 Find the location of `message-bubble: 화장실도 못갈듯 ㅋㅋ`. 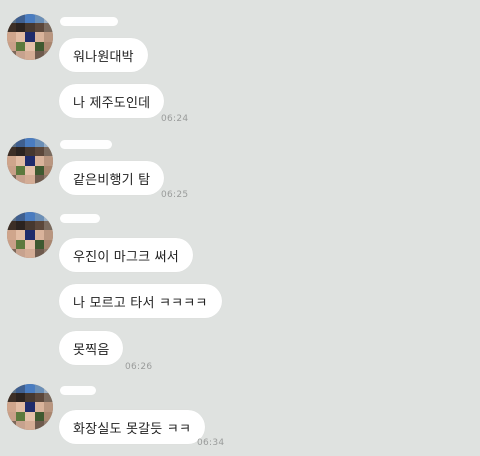

message-bubble: 화장실도 못갈듯 ㅋㅋ is located at coordinates (132, 427).